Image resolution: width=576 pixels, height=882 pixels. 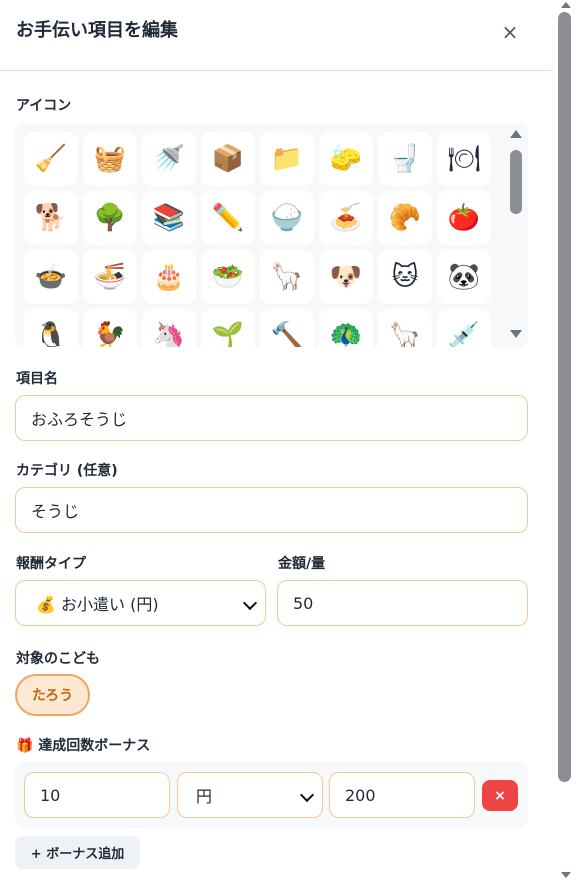 What do you see at coordinates (67, 471) in the screenshot?
I see `category-label: カテゴリ (任意)` at bounding box center [67, 471].